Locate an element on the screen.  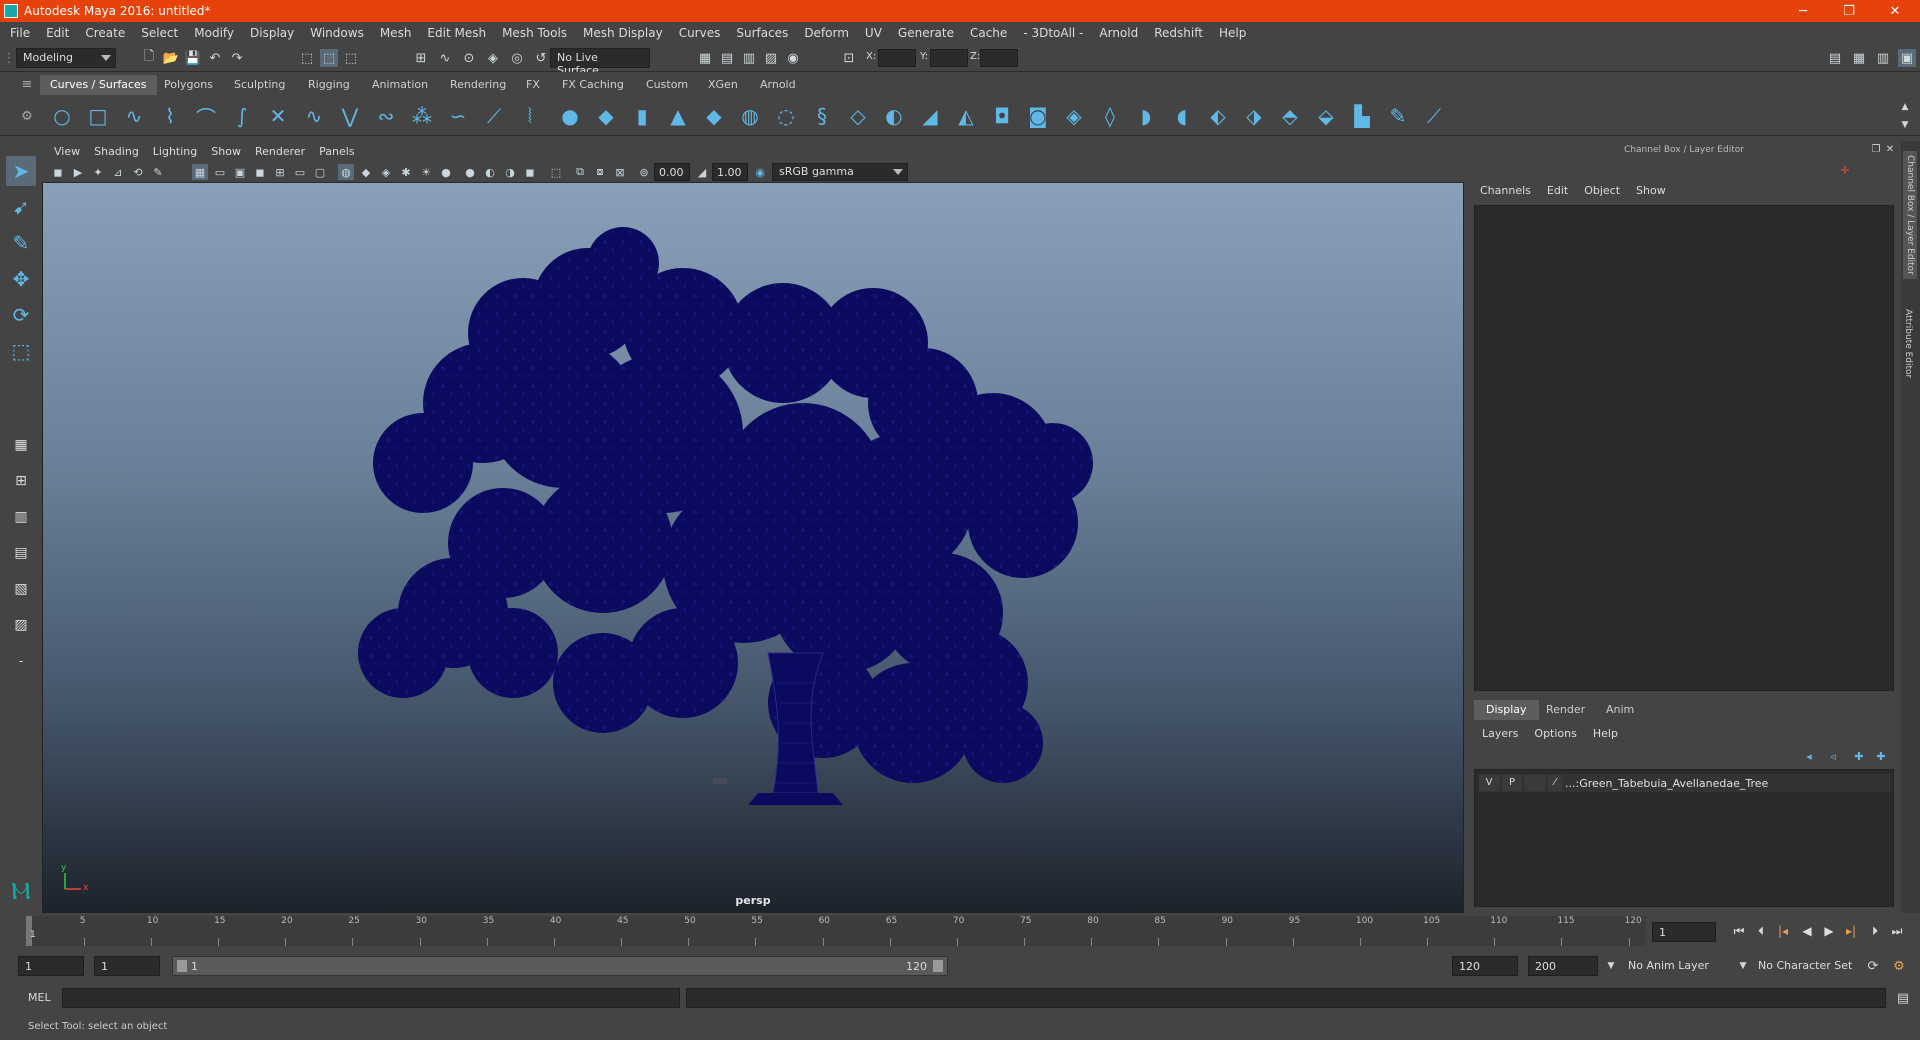
intersect-icon: ◈ is located at coordinates (1074, 116).